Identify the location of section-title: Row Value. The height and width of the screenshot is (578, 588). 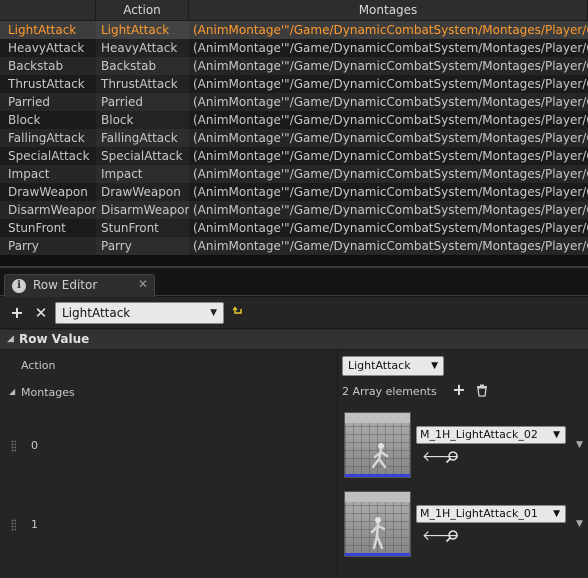
(54, 339).